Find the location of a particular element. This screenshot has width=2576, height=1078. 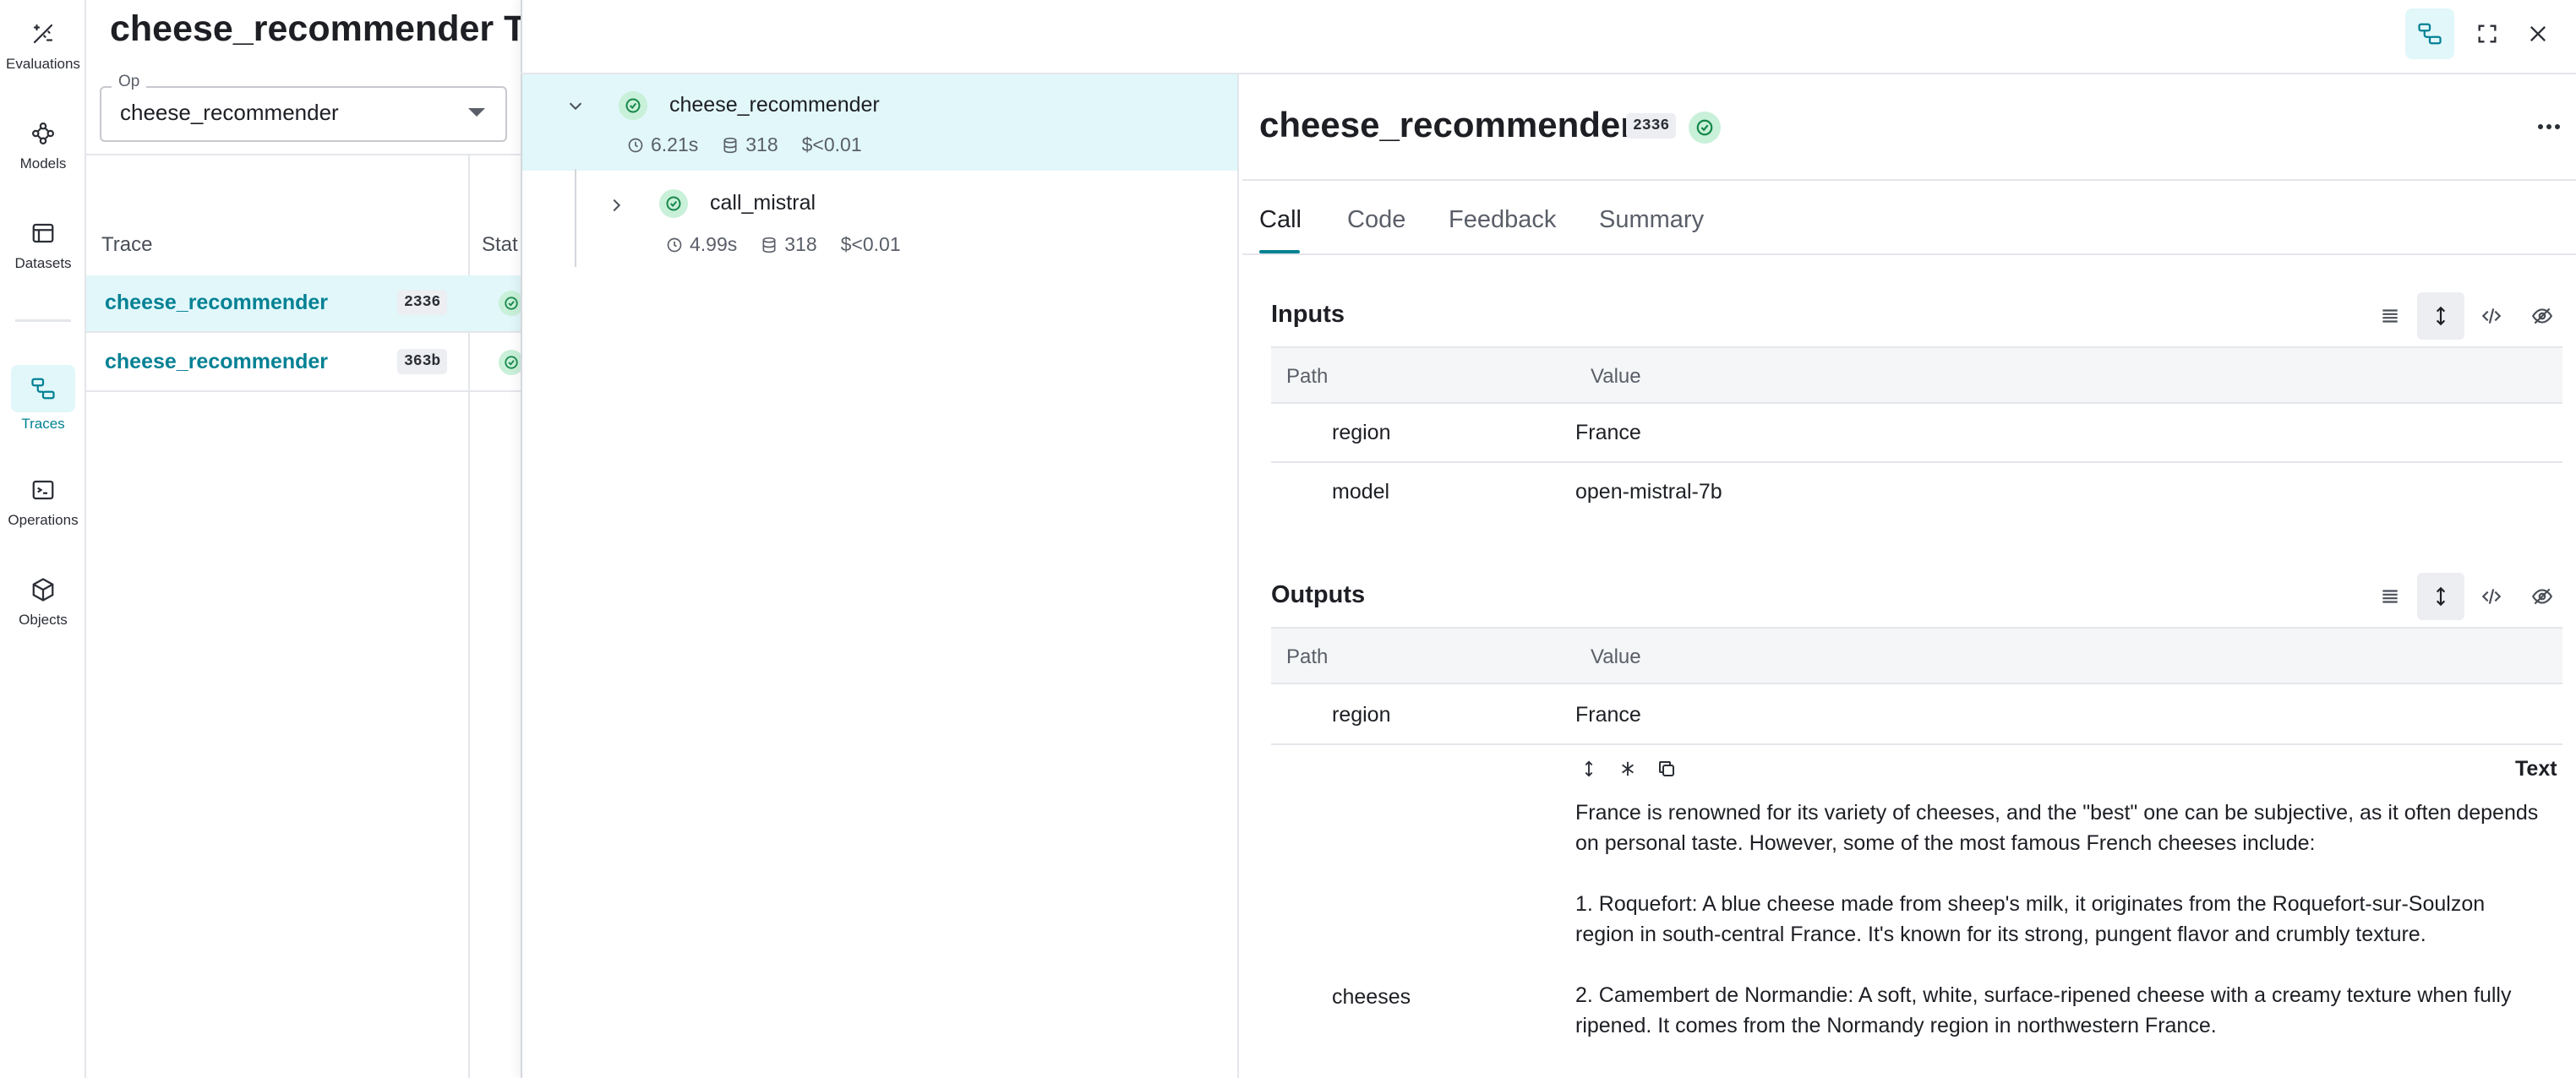

copy-button is located at coordinates (1666, 769).